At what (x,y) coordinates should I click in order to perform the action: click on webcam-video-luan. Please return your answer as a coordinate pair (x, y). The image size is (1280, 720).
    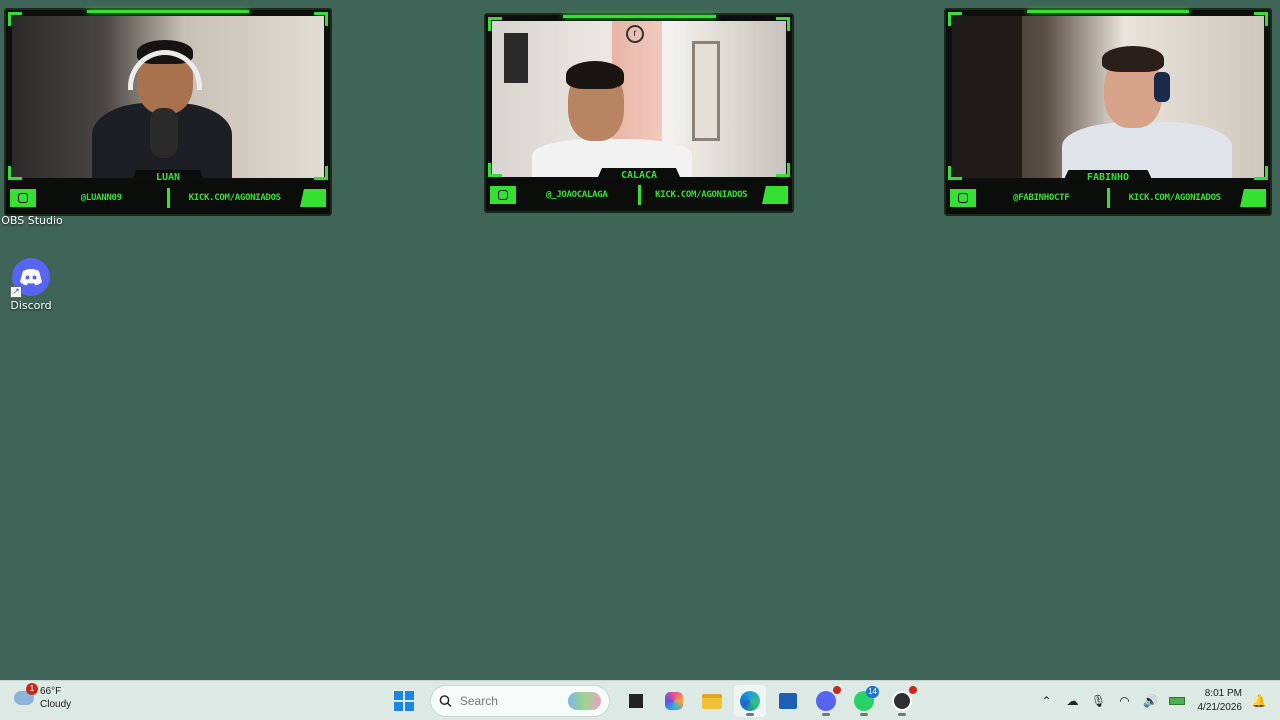
    Looking at the image, I should click on (168, 97).